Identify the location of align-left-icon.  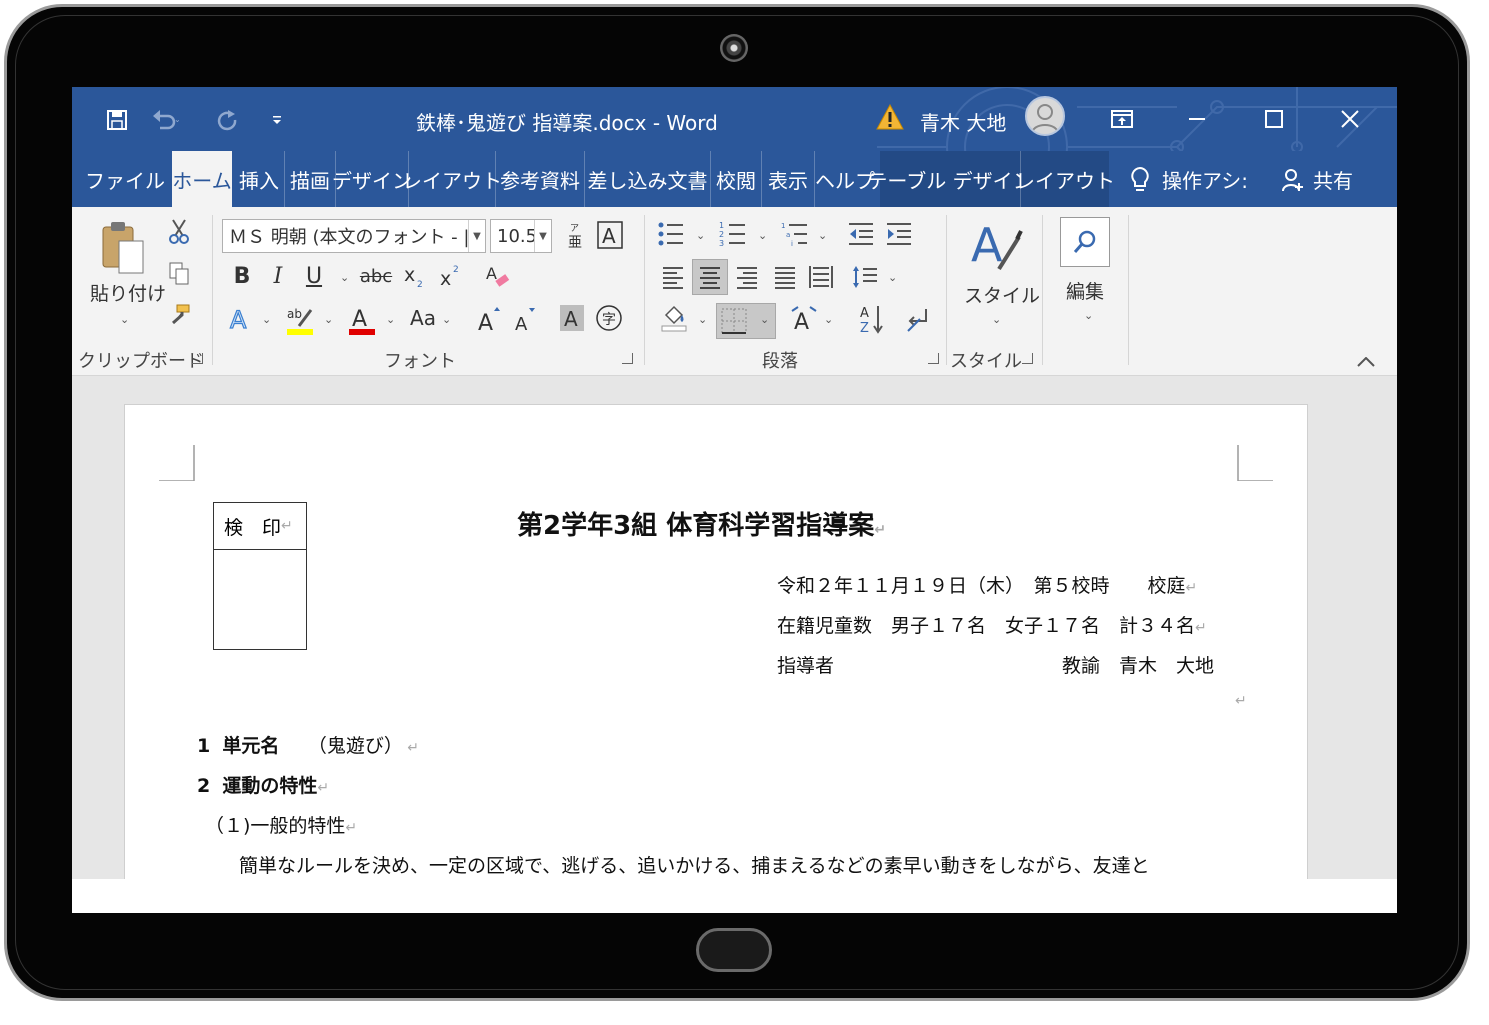
(673, 277).